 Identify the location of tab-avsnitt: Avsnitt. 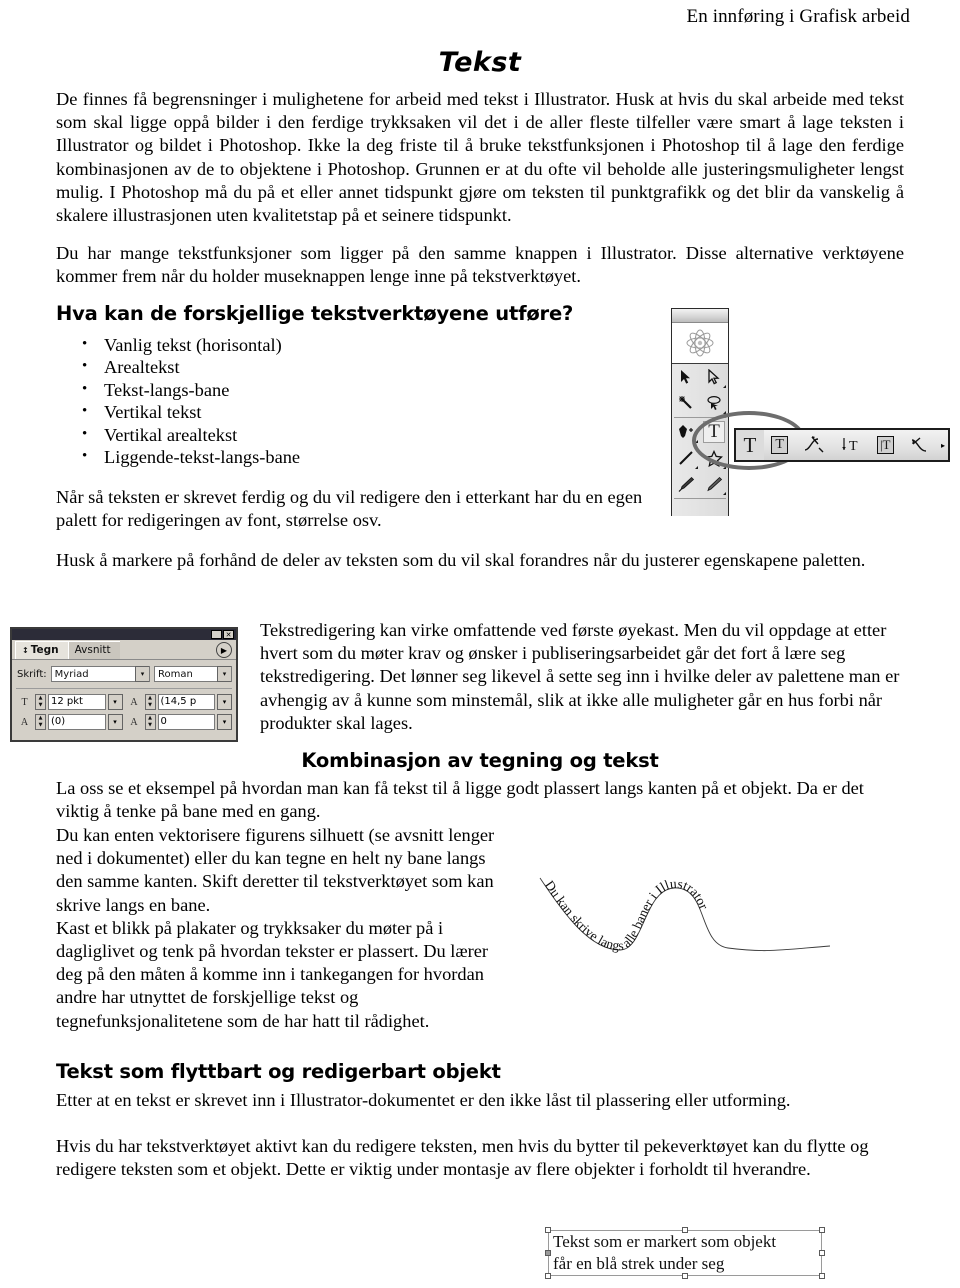
(93, 650).